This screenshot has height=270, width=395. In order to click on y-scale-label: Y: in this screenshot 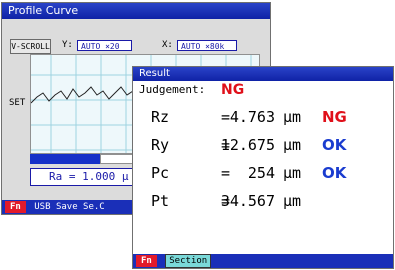, I will do `click(67, 45)`.